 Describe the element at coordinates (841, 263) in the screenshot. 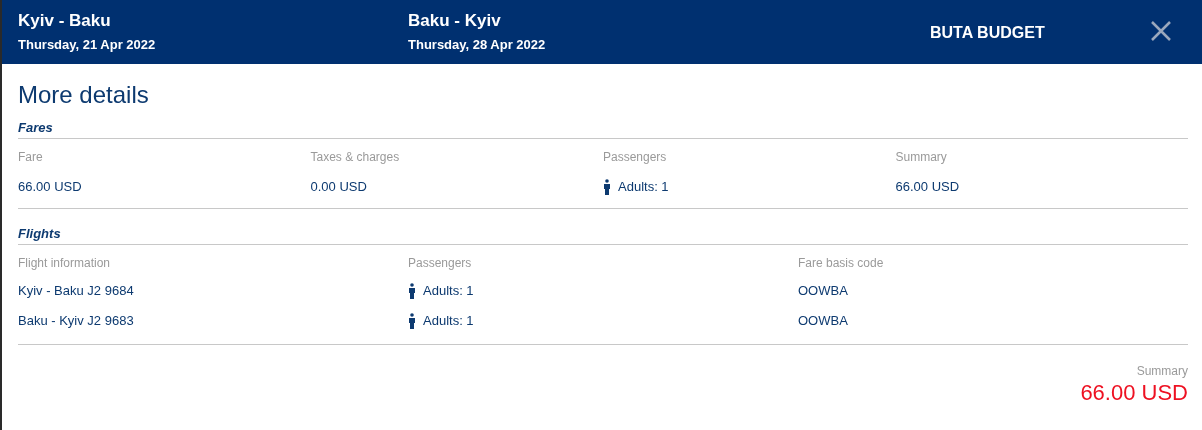

I see `column-label: Fare basis code` at that location.